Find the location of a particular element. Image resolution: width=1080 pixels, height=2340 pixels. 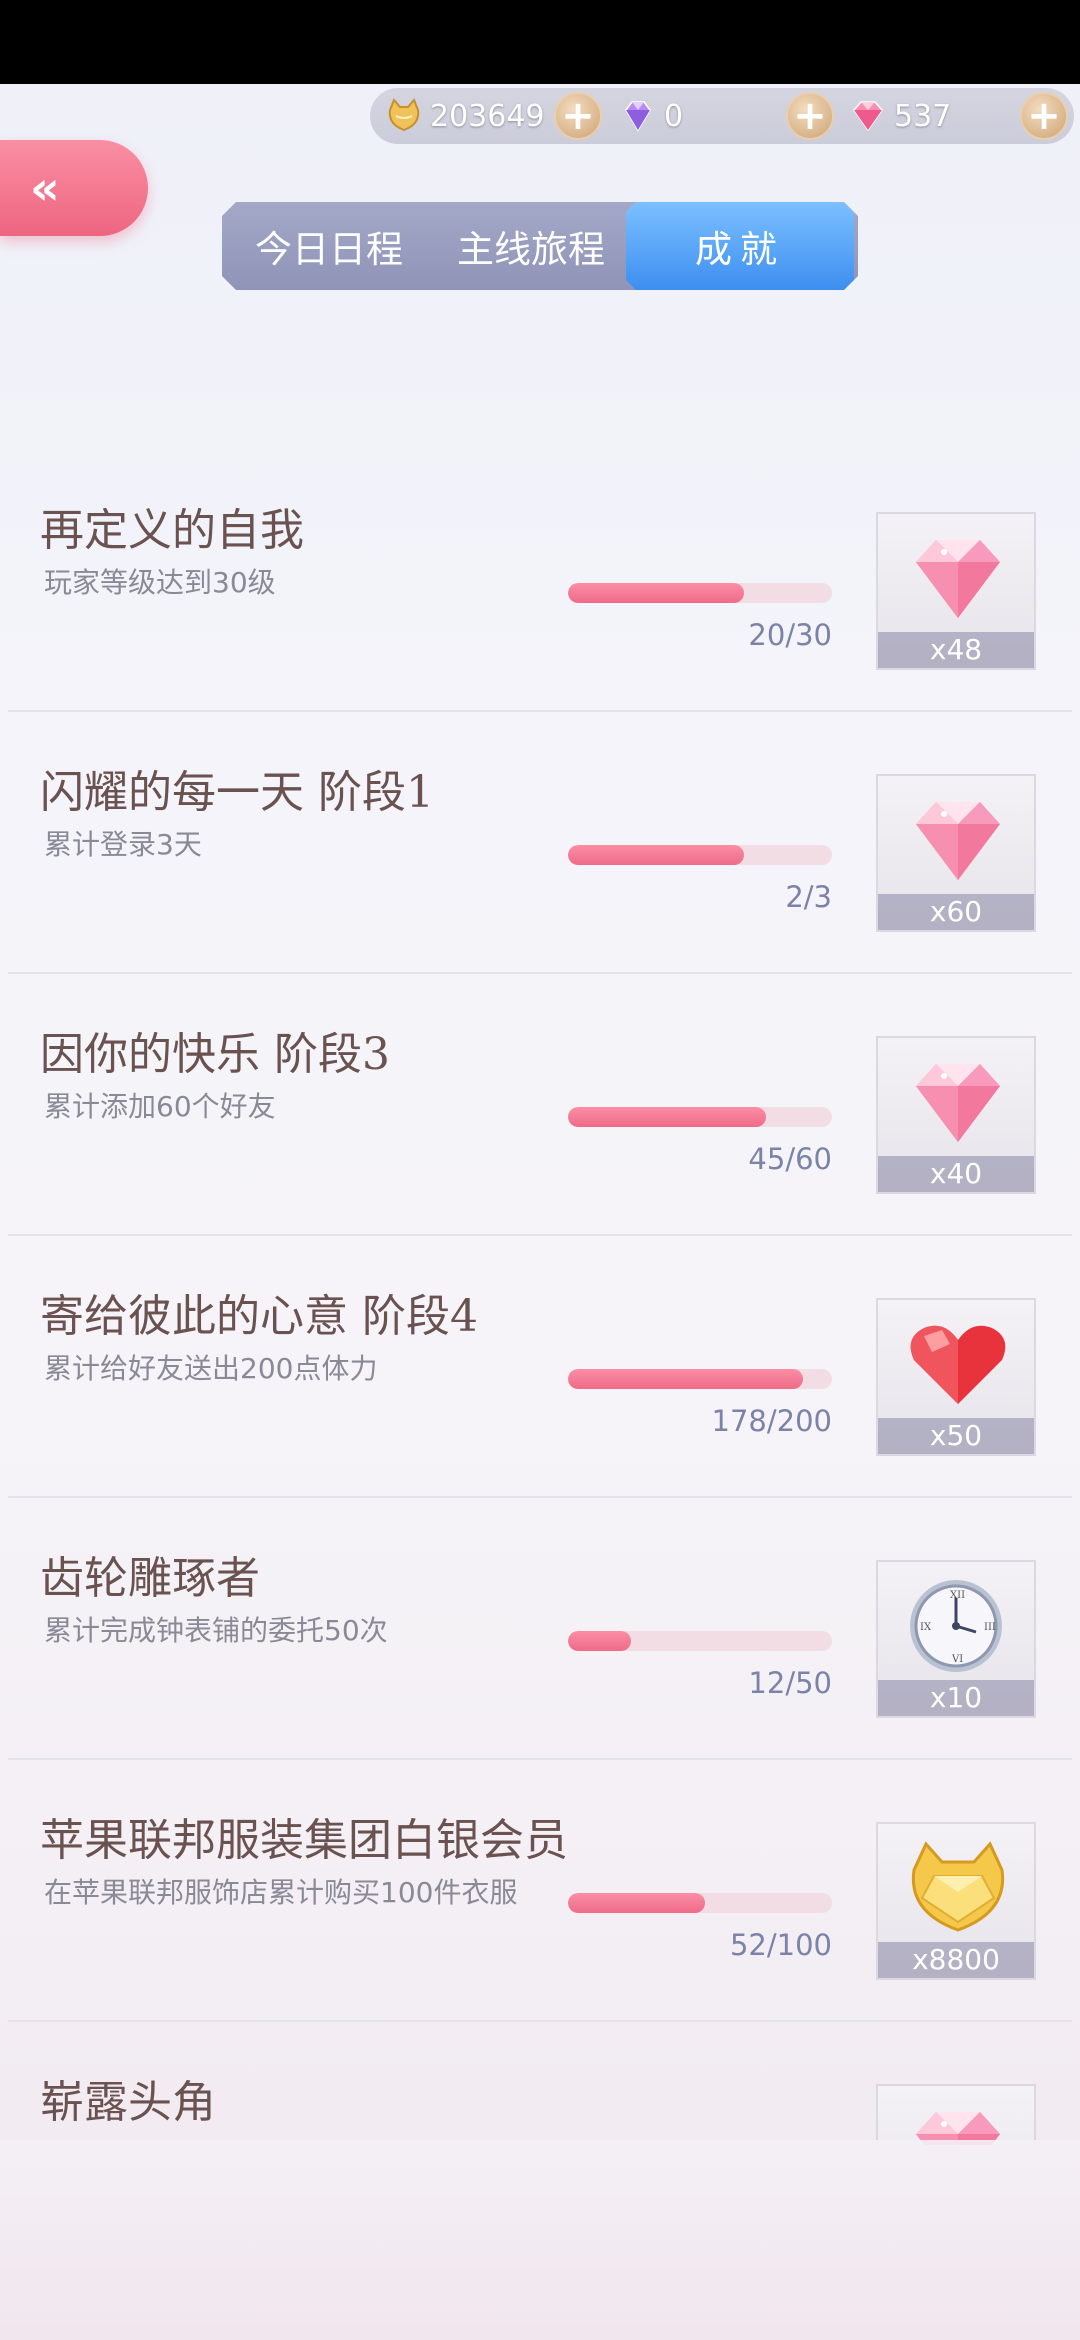

progress-text: 178/200 is located at coordinates (771, 1421).